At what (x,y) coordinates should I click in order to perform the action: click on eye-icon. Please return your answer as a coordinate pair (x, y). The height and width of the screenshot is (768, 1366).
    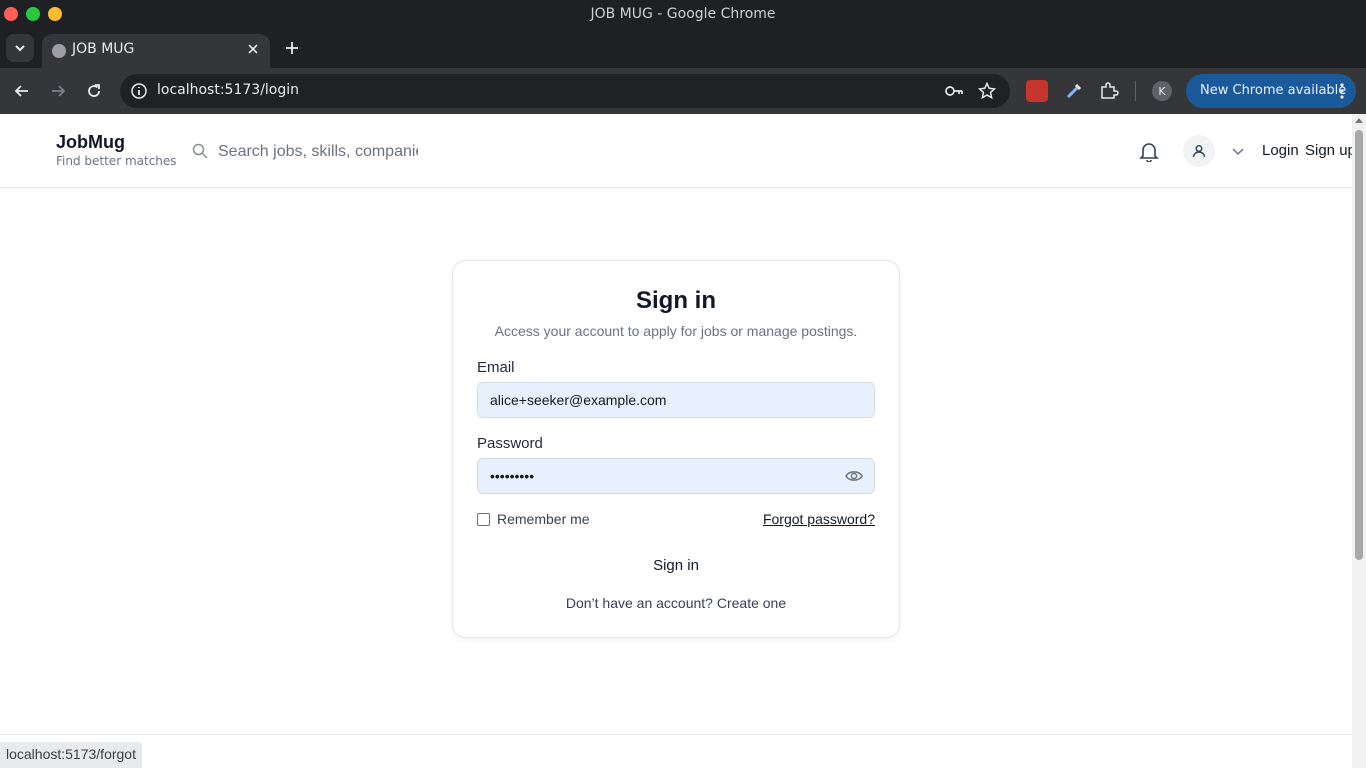
    Looking at the image, I should click on (854, 476).